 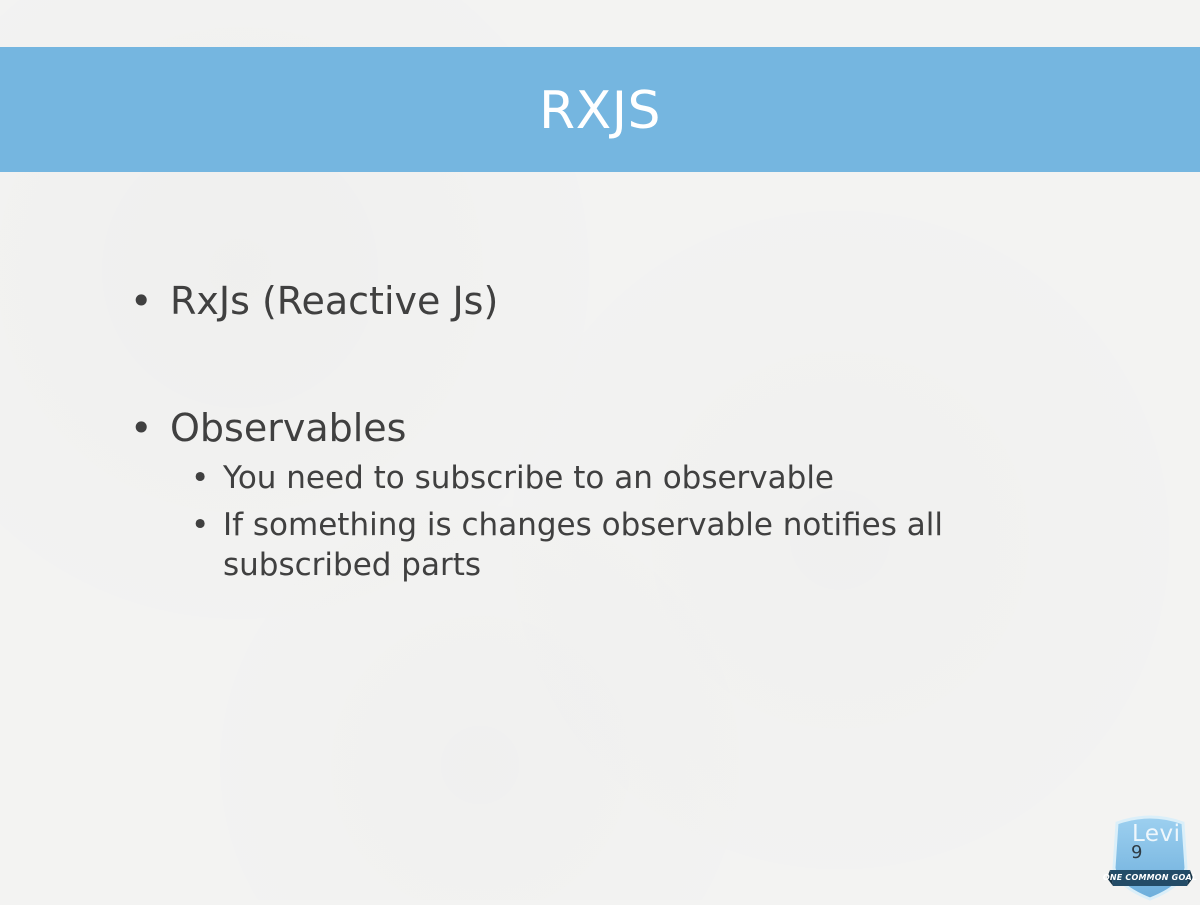 I want to click on bullet-item: • Observables, so click(x=268, y=428).